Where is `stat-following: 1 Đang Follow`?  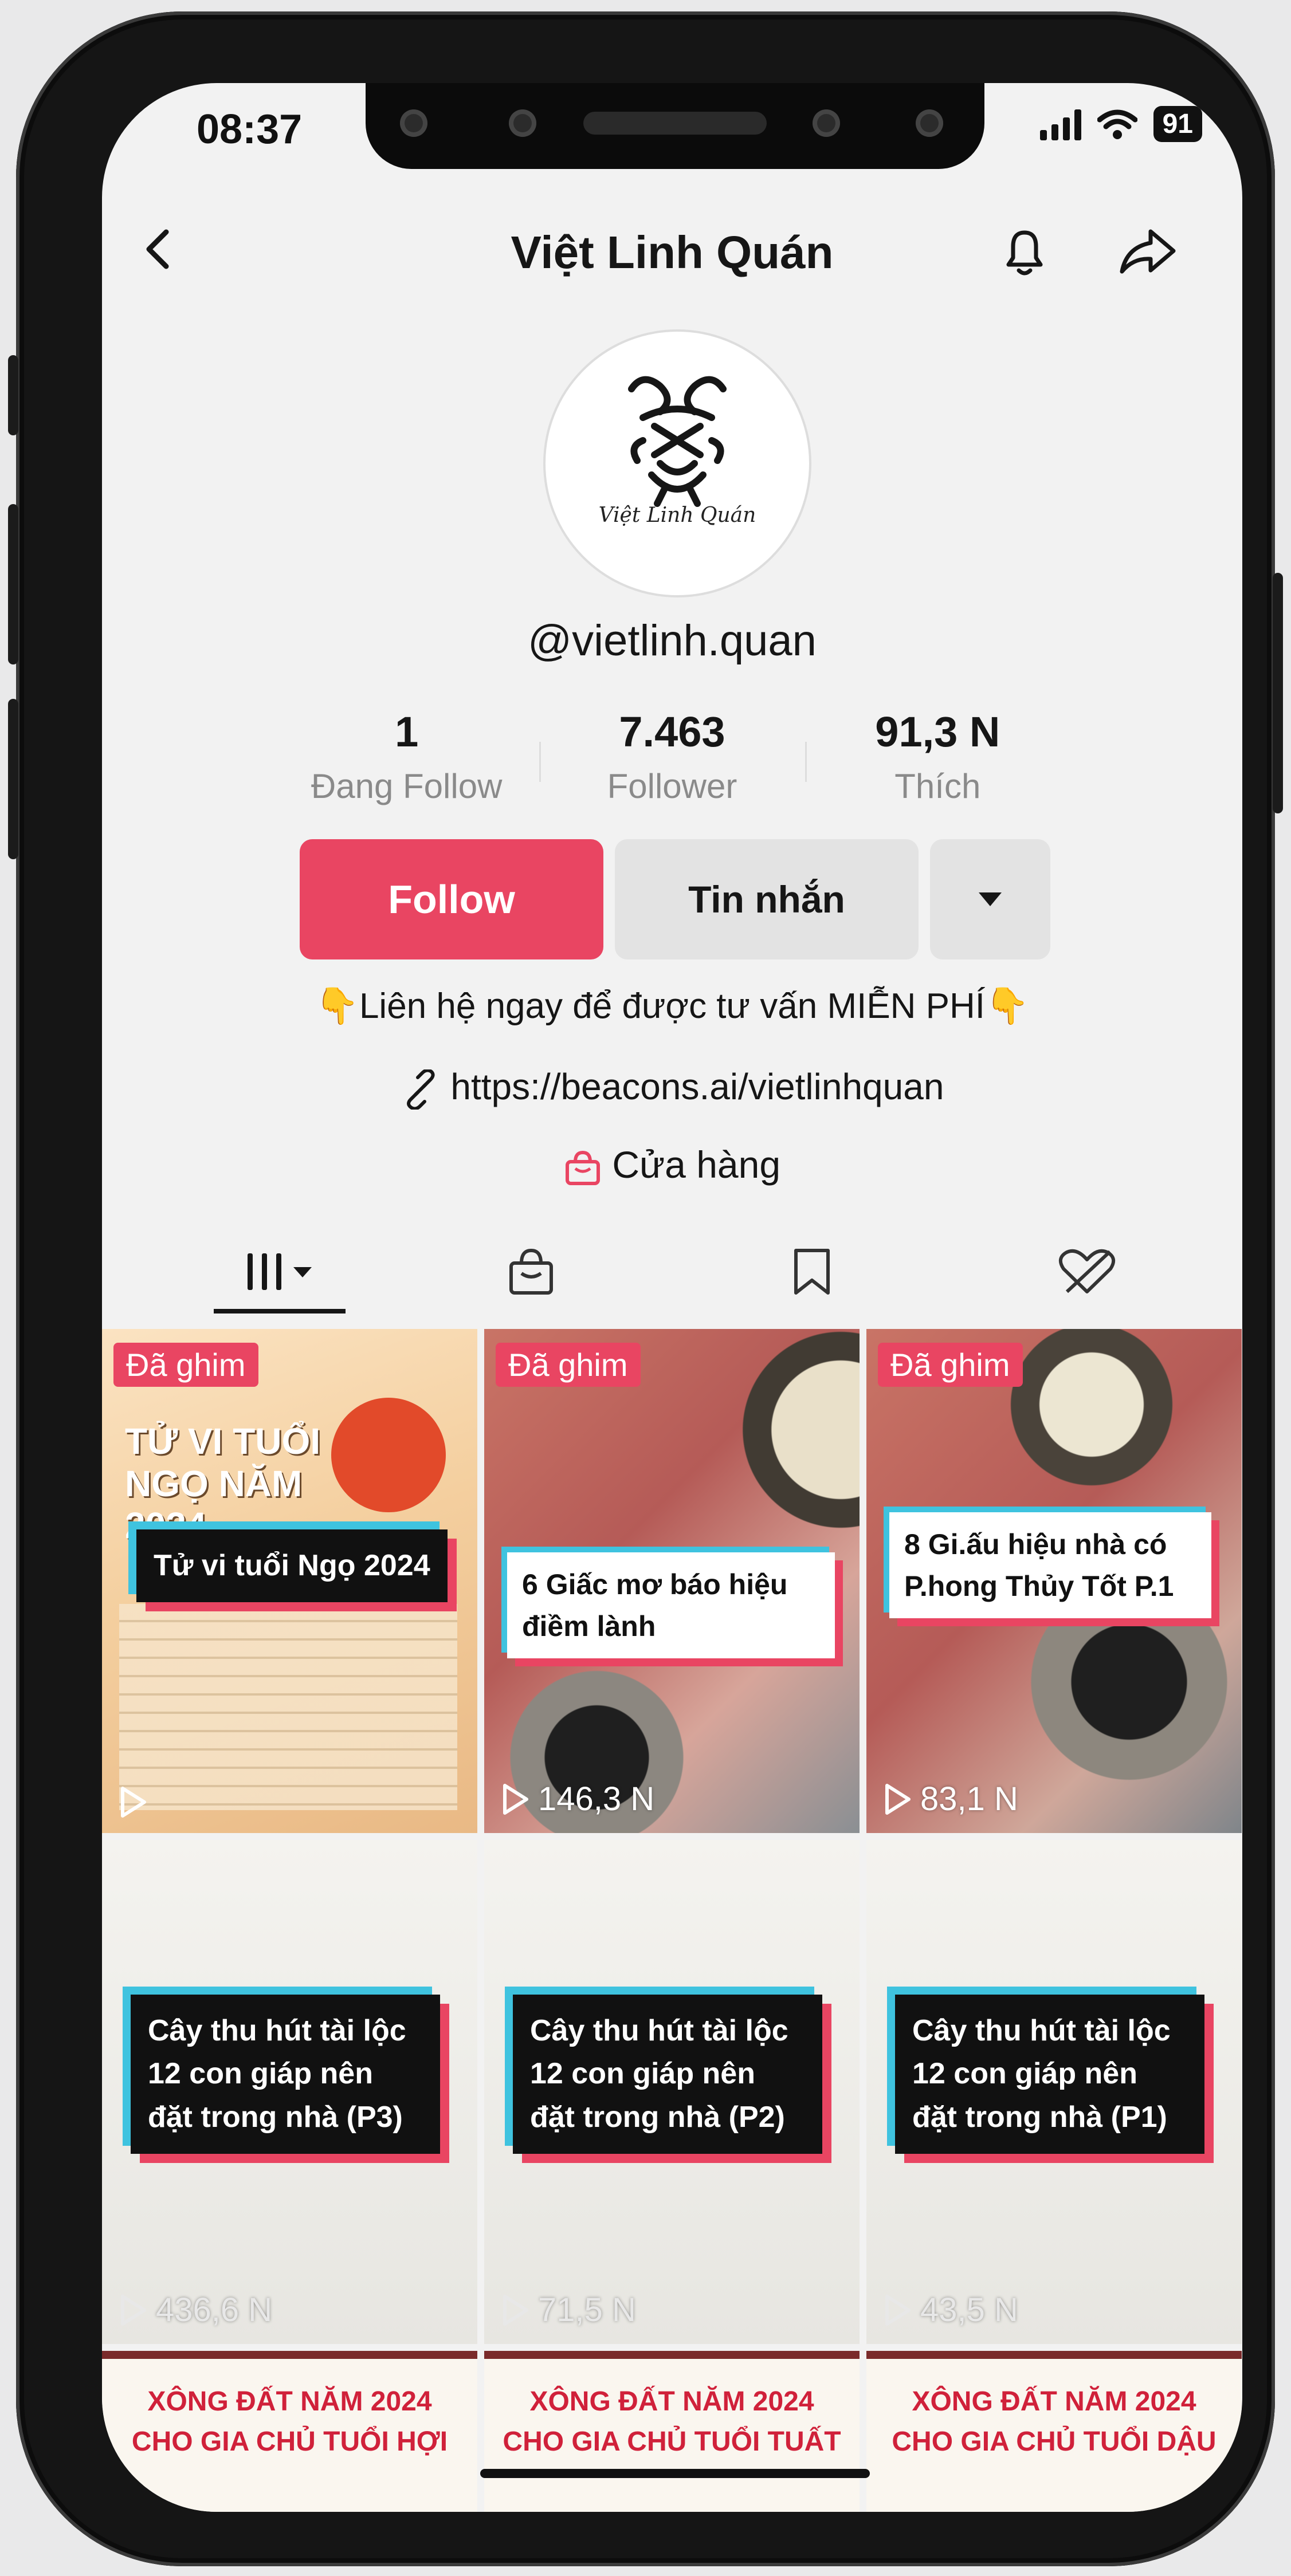 stat-following: 1 Đang Follow is located at coordinates (407, 764).